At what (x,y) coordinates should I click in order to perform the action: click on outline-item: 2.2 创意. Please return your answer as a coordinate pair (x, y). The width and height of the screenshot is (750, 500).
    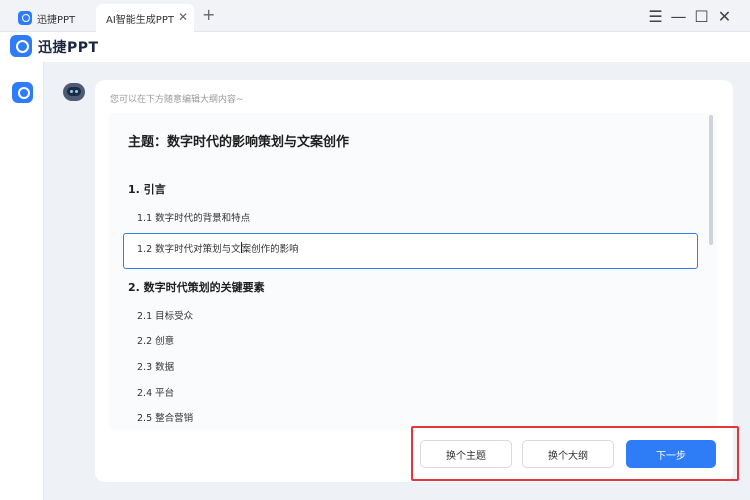
    Looking at the image, I should click on (155, 340).